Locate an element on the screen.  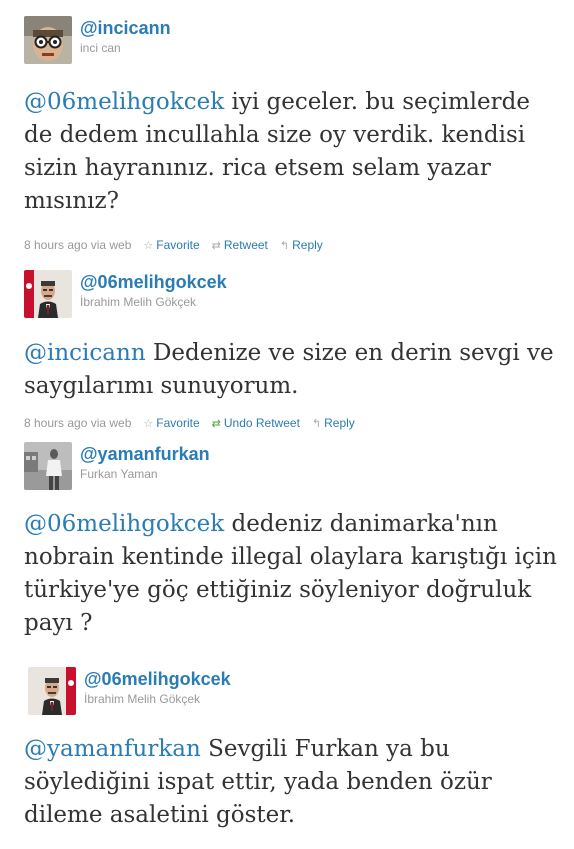
undo-retweet-button: ⇄ Undo Retweet is located at coordinates (256, 423).